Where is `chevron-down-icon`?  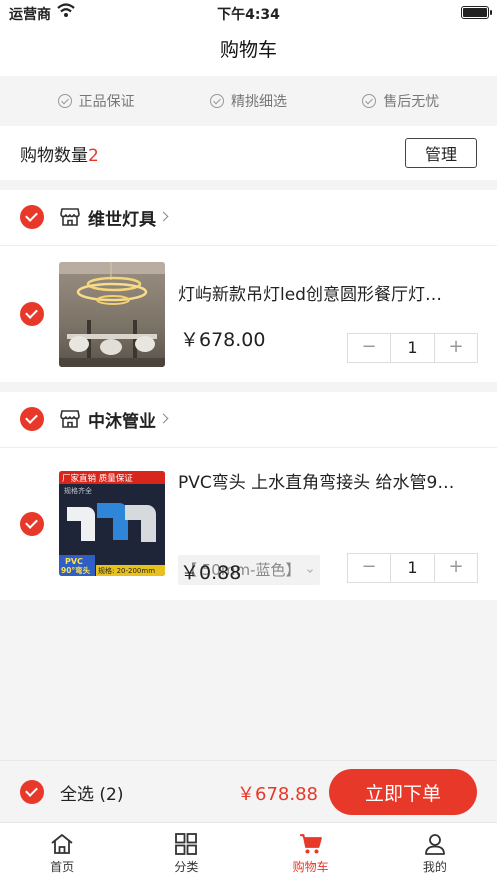
chevron-down-icon is located at coordinates (310, 570).